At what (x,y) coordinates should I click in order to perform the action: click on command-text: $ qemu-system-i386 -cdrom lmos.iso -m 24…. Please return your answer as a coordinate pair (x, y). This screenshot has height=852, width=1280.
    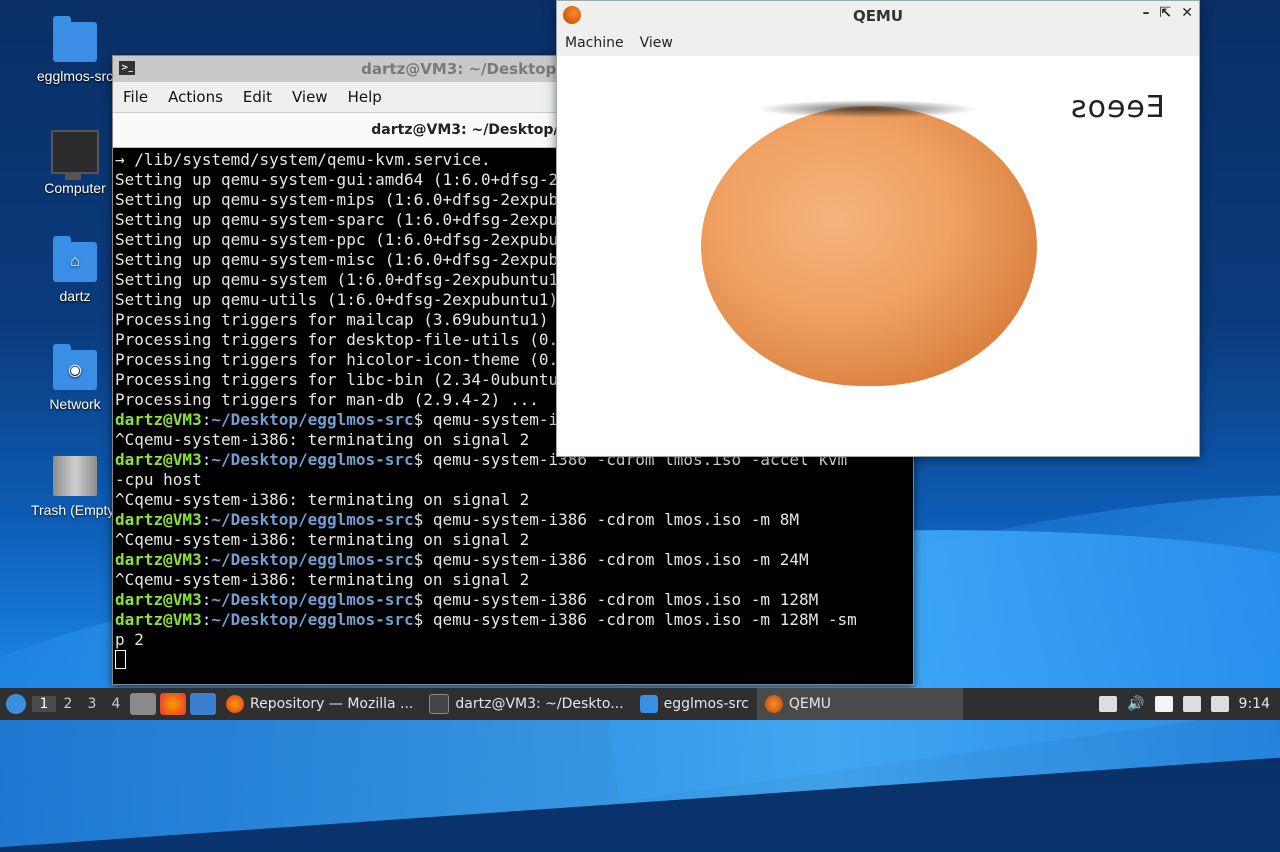
    Looking at the image, I should click on (611, 559).